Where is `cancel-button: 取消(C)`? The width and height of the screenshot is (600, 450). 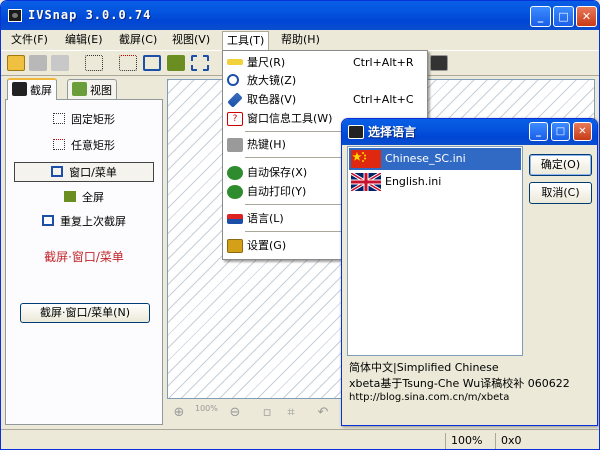 cancel-button: 取消(C) is located at coordinates (560, 193).